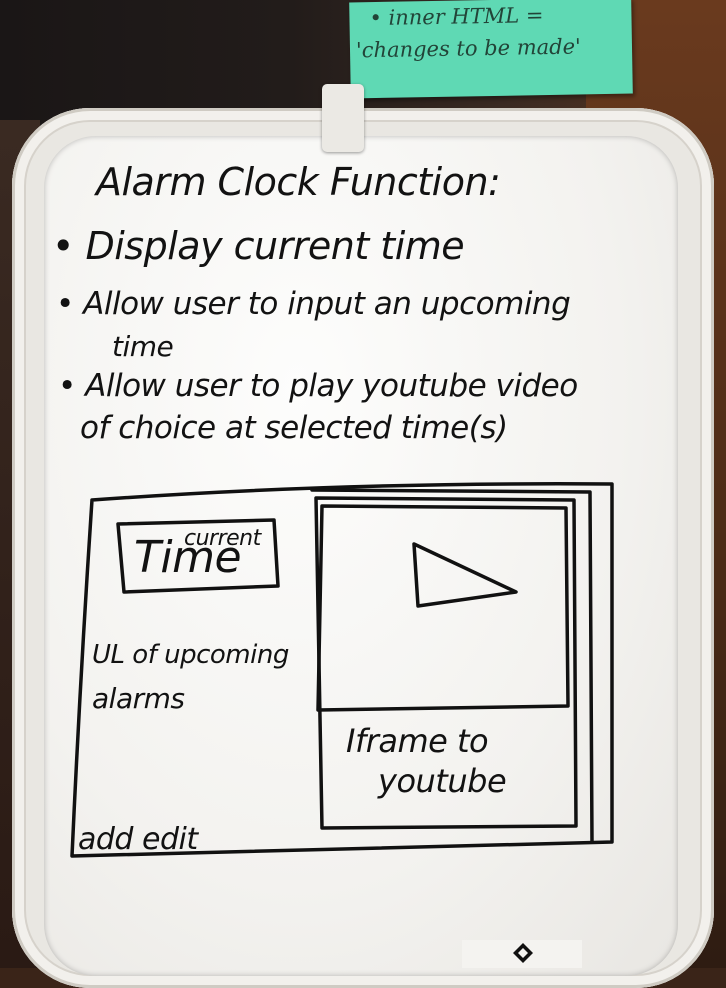 This screenshot has height=988, width=726. Describe the element at coordinates (138, 698) in the screenshot. I see `wireframe-list-label-cont: alarms` at that location.